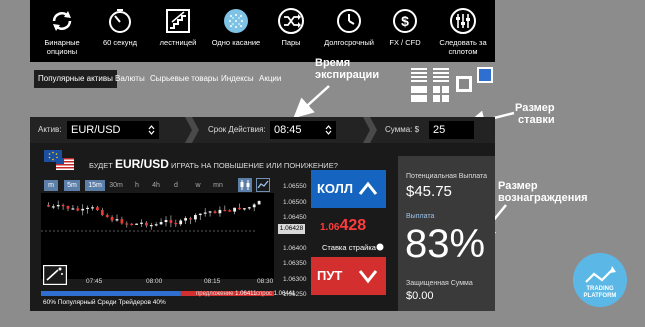 The height and width of the screenshot is (327, 645). I want to click on list-view-icon, so click(419, 75).